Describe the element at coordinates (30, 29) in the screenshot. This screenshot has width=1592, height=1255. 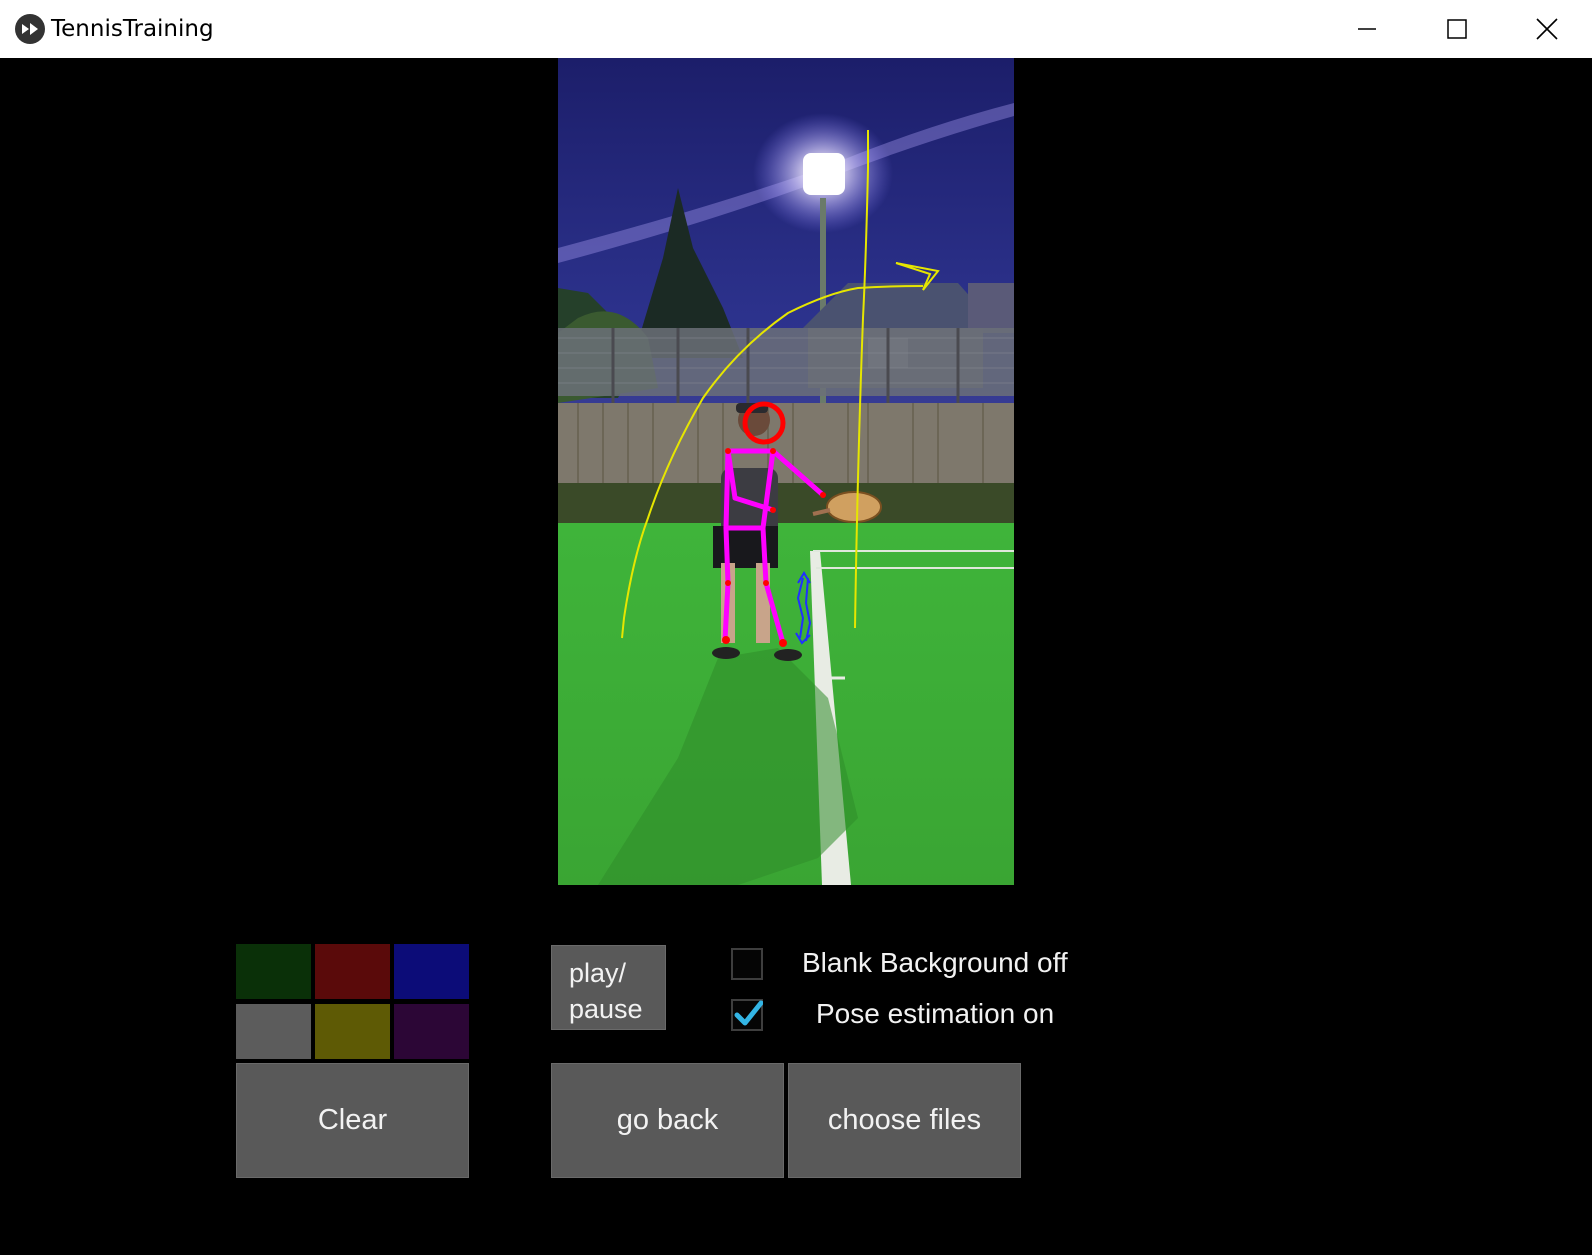
I see `app-icon` at that location.